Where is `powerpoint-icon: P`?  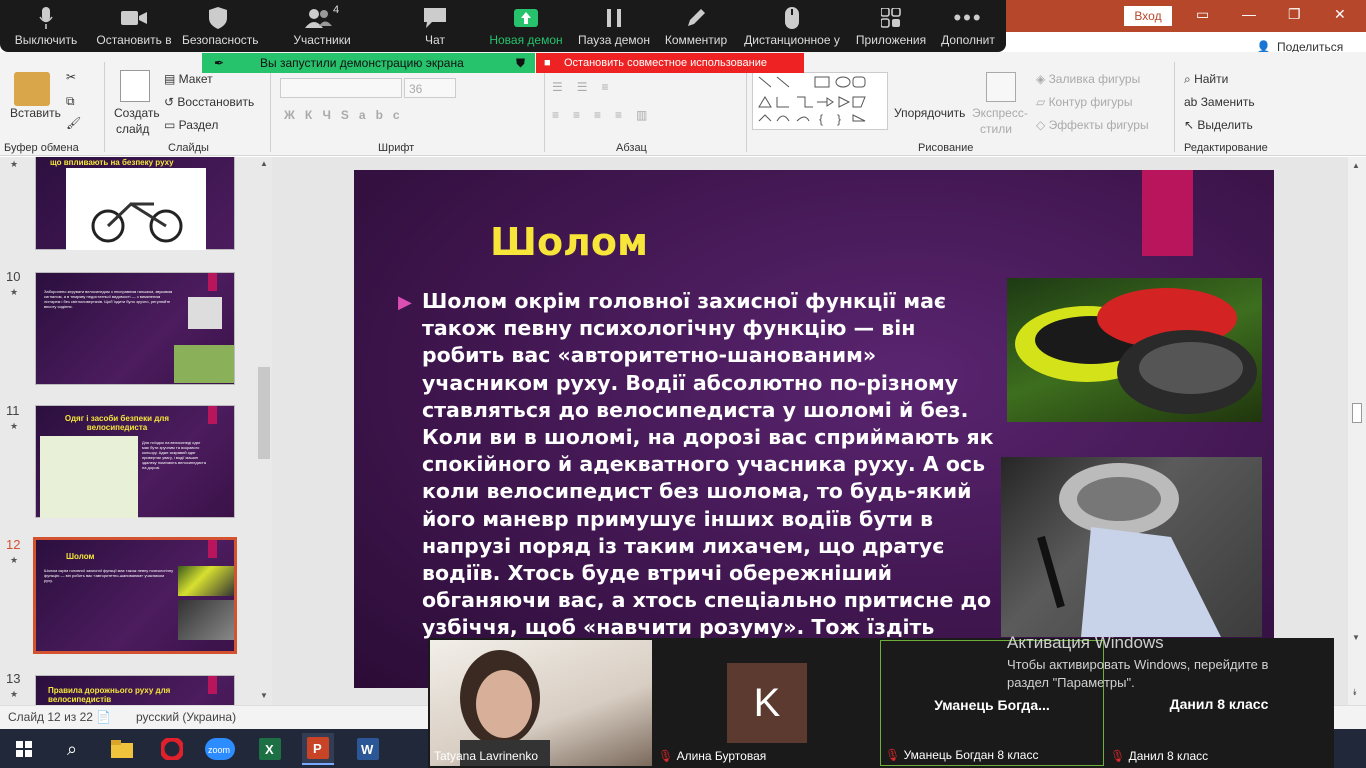 powerpoint-icon: P is located at coordinates (318, 749).